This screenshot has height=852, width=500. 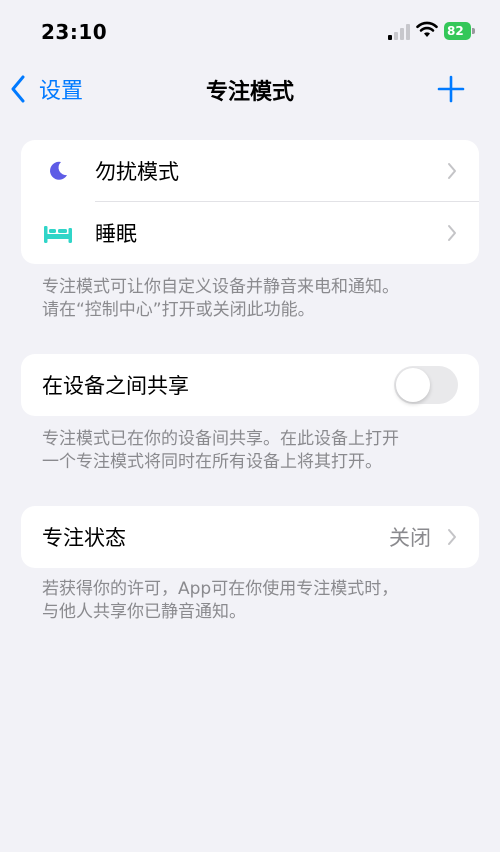 I want to click on share-group: 在设备之间共享, so click(x=250, y=385).